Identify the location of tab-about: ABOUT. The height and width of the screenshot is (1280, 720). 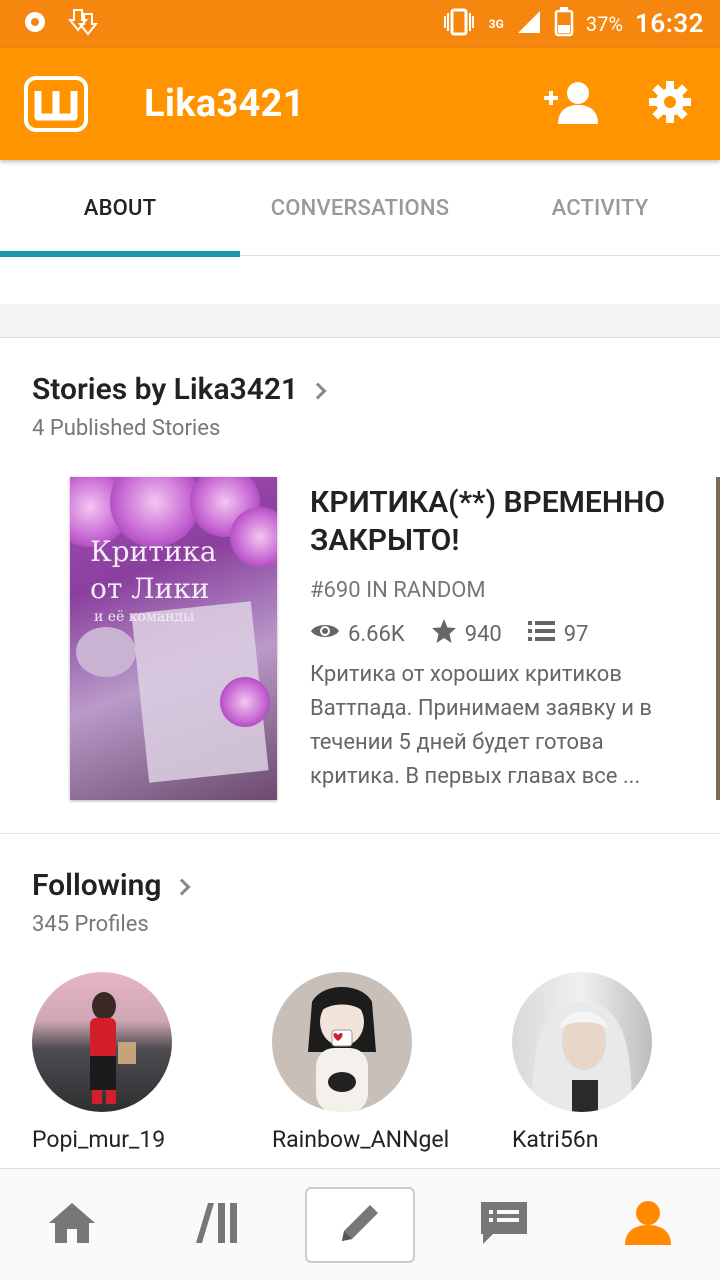
(120, 208).